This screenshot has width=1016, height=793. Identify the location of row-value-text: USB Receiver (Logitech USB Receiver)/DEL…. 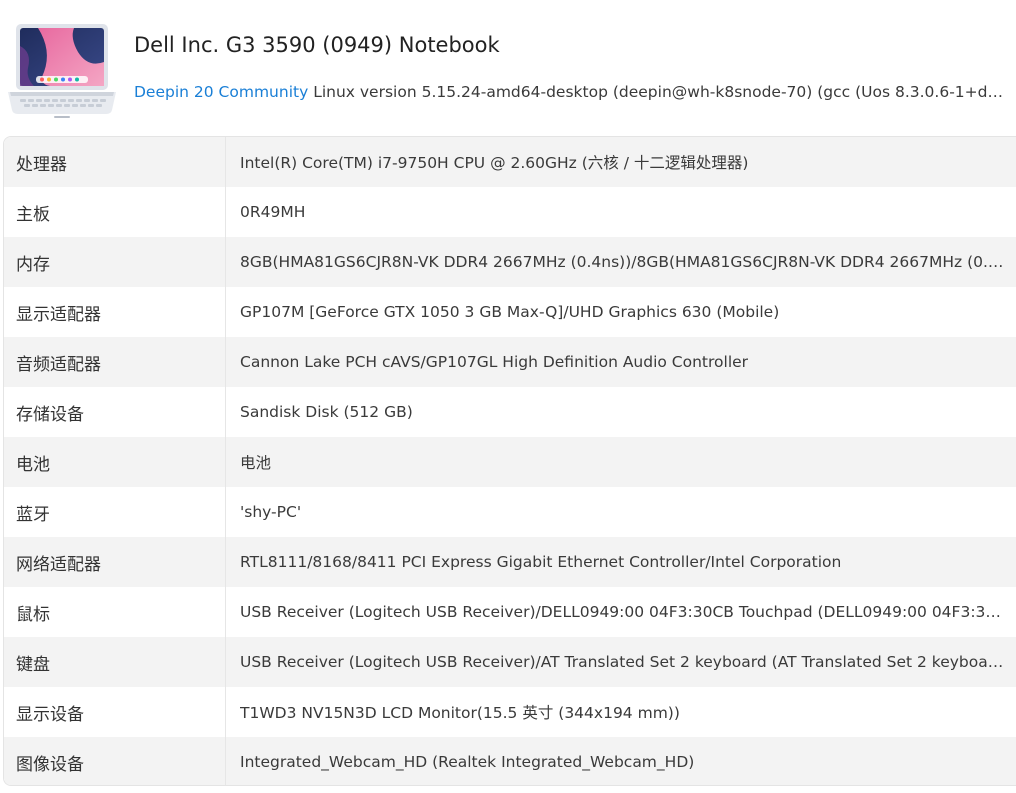
(624, 612).